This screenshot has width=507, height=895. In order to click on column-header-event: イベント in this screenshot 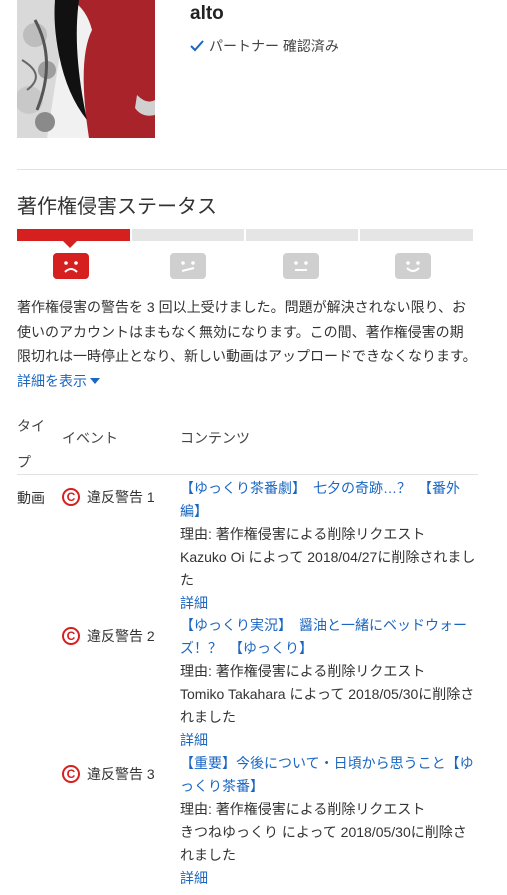, I will do `click(90, 438)`.